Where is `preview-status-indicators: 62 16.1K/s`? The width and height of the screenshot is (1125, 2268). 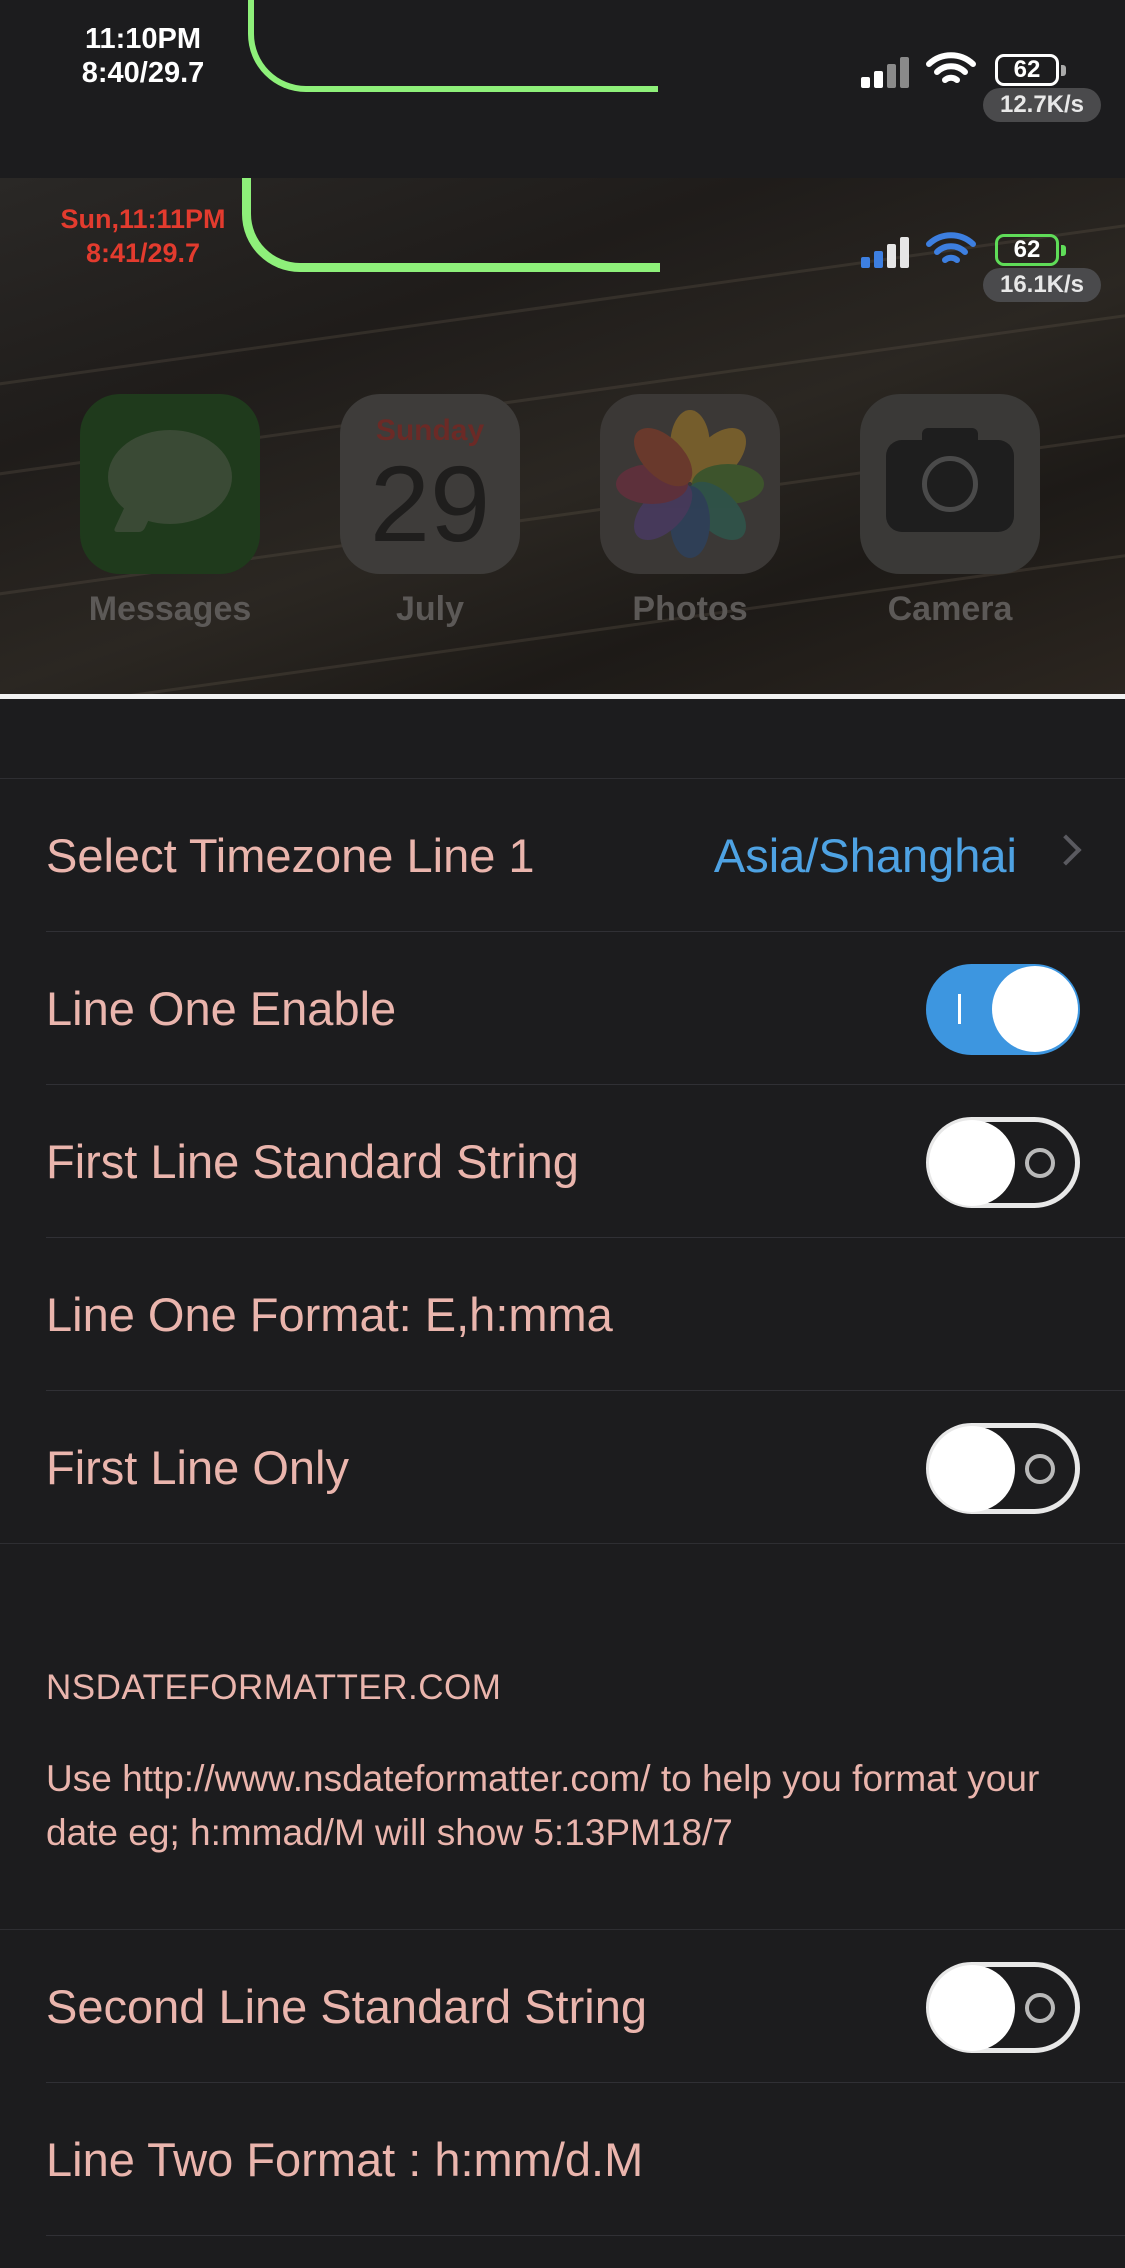 preview-status-indicators: 62 16.1K/s is located at coordinates (986, 270).